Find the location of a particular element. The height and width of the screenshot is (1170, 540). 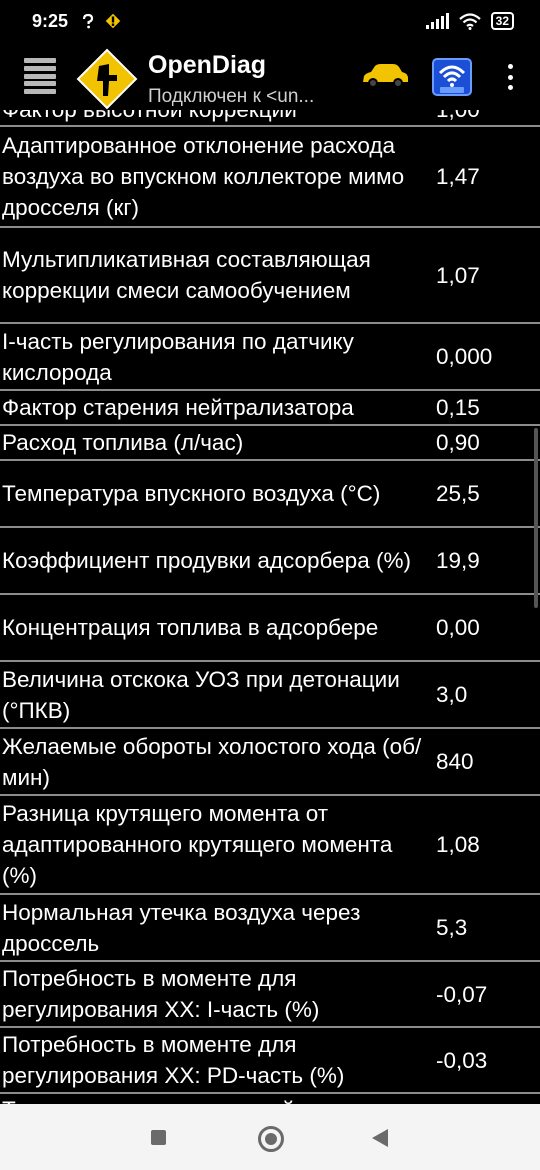

param-name: Желаемые обороты холостого хода (об/мин) is located at coordinates (212, 761).